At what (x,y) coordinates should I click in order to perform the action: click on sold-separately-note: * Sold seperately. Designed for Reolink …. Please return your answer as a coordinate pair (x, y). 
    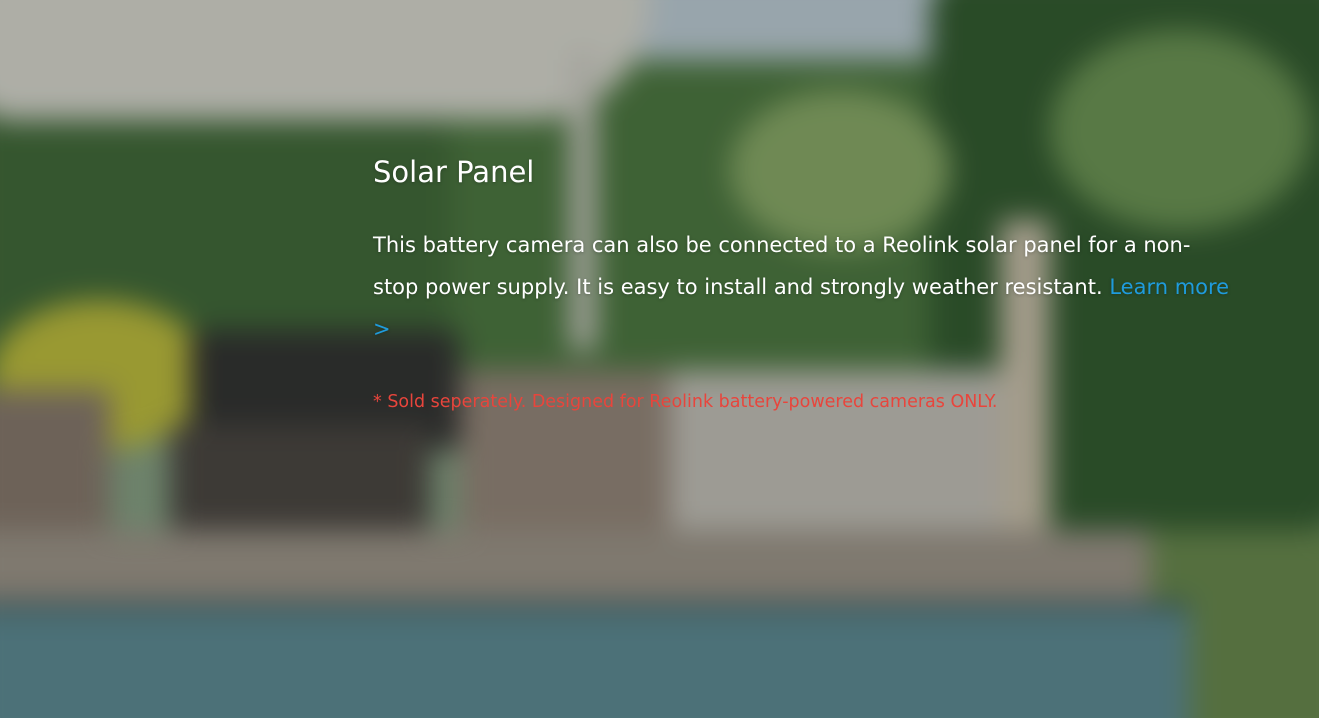
    Looking at the image, I should click on (685, 402).